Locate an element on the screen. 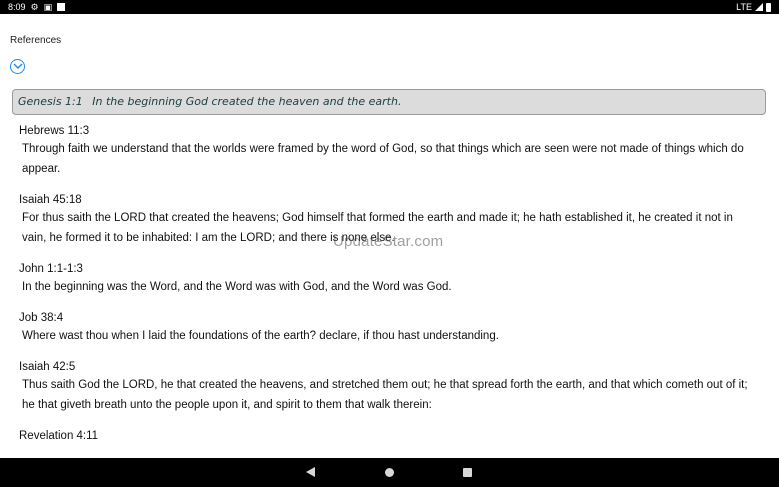 This screenshot has width=779, height=487. gear-icon: ⚙ is located at coordinates (34, 7).